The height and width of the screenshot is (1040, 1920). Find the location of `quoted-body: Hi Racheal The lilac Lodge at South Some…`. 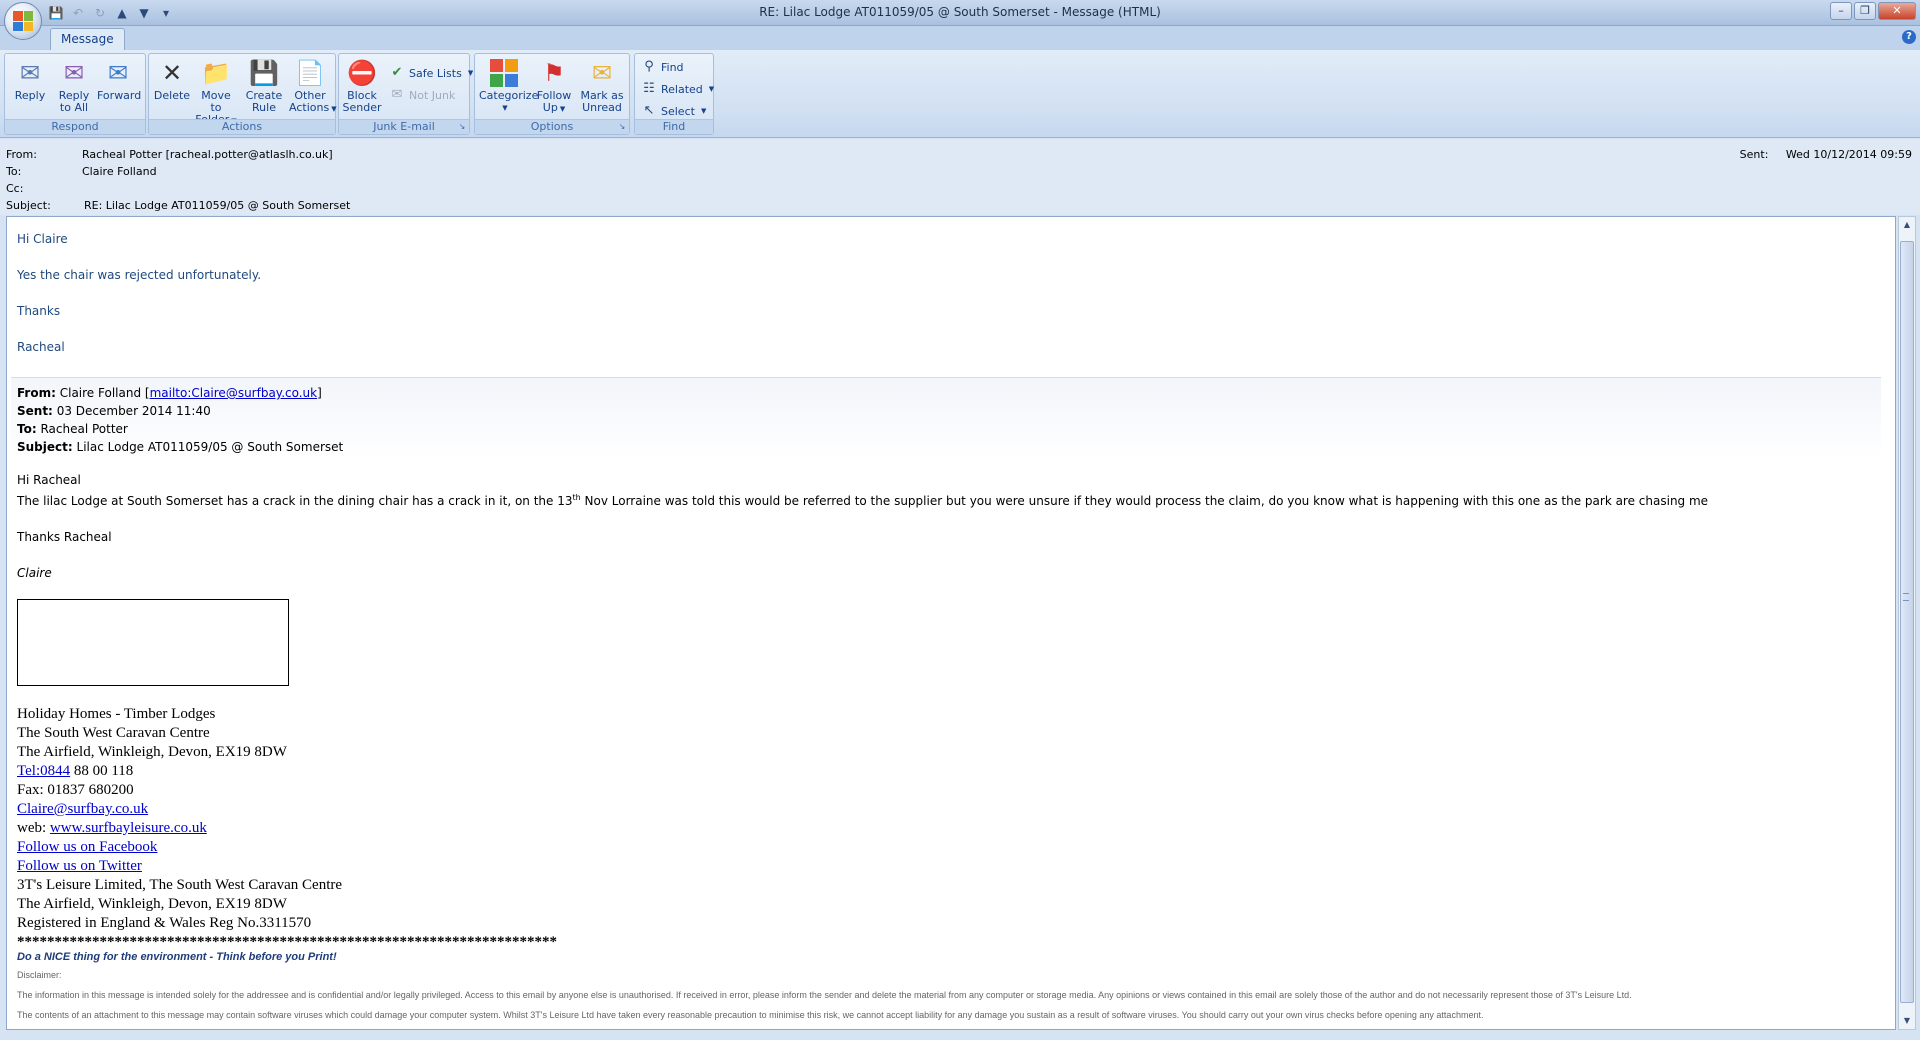

quoted-body: Hi Racheal The lilac Lodge at South Some… is located at coordinates (947, 526).